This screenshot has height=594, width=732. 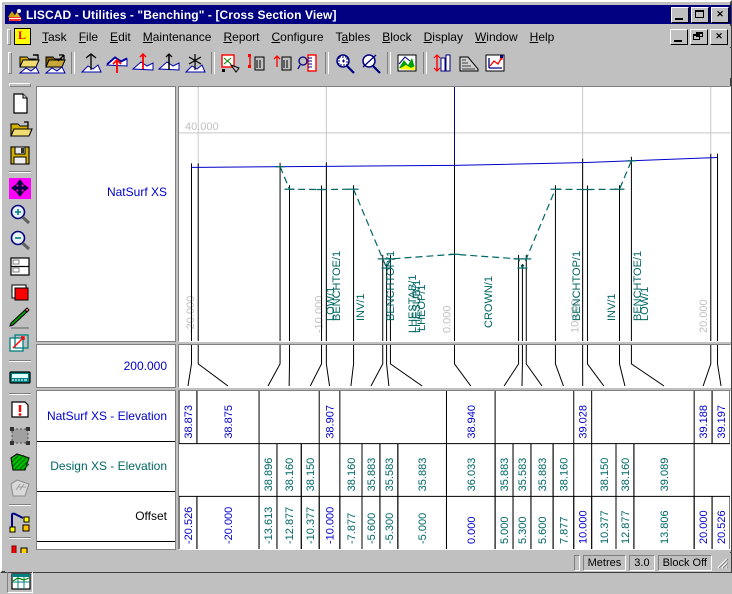 I want to click on surface-view-icon, so click(x=407, y=63).